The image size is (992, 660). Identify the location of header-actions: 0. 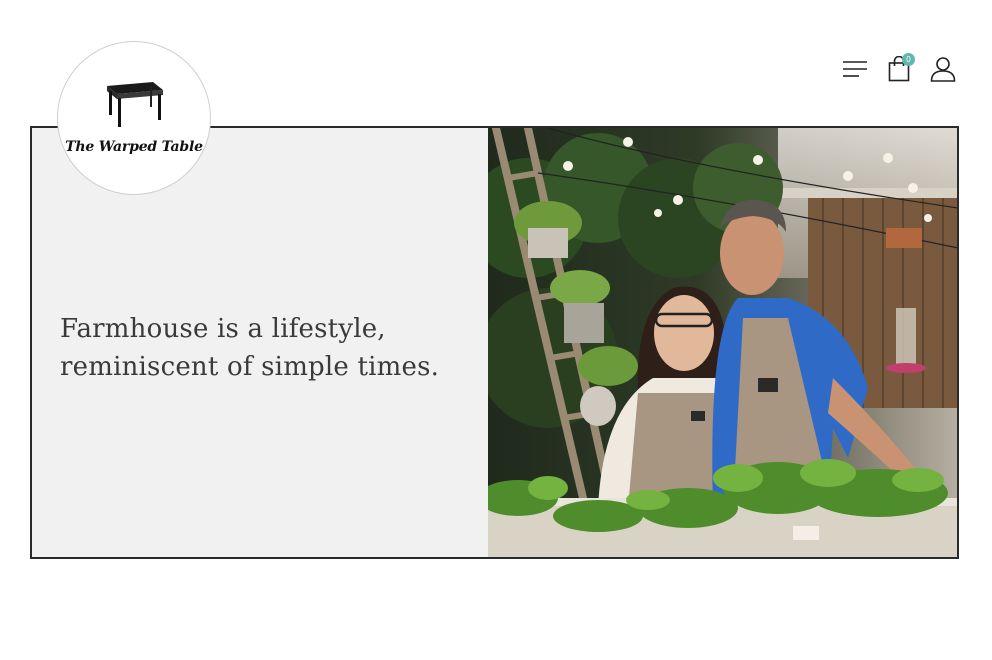
(899, 69).